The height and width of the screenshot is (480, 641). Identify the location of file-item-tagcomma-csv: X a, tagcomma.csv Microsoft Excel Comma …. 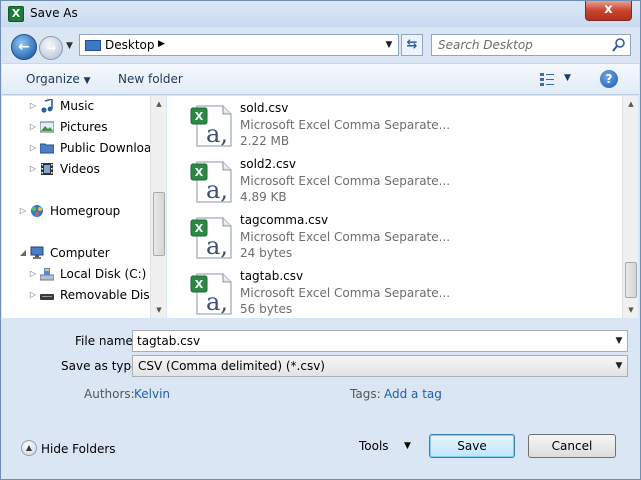
(400, 236).